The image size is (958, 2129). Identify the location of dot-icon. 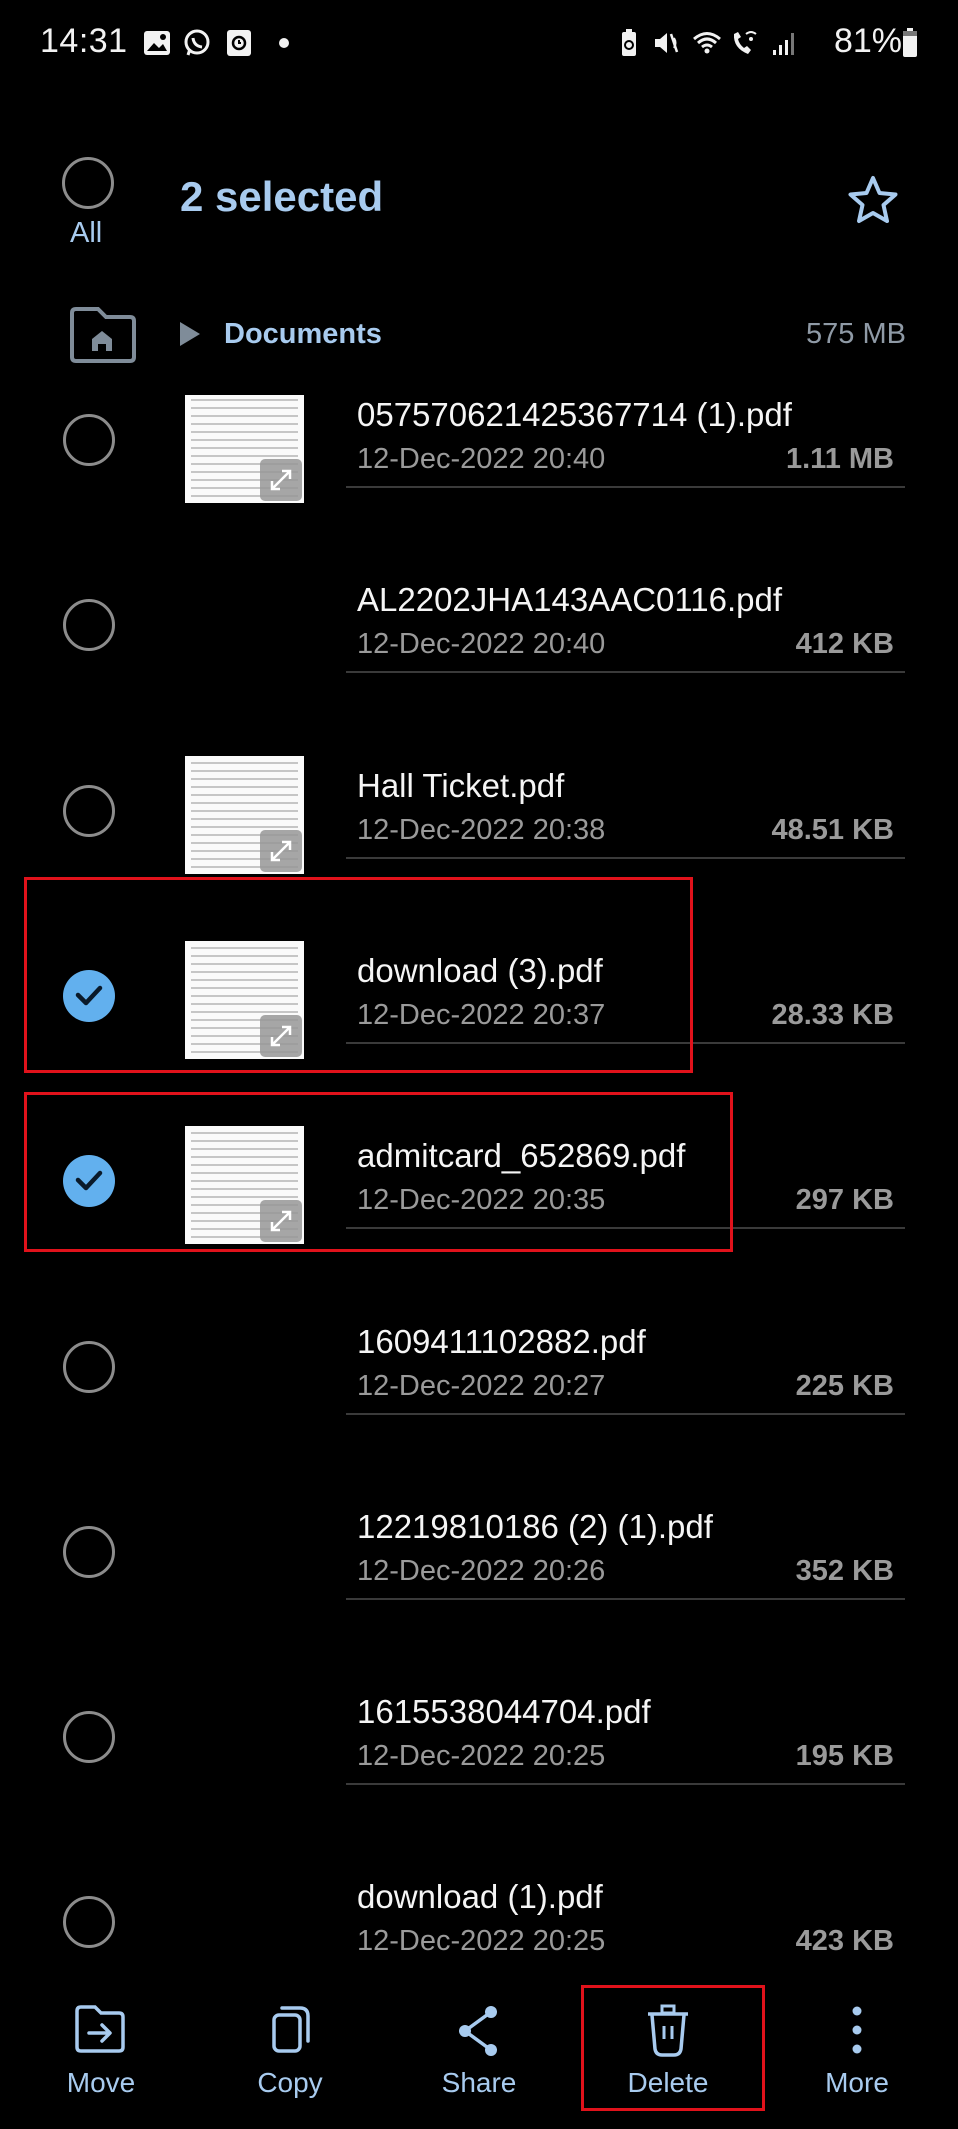
(284, 43).